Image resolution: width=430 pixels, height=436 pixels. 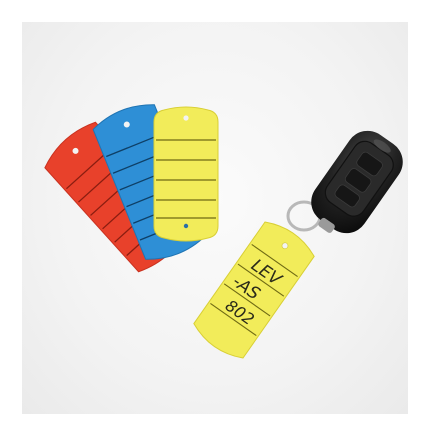 I want to click on attached-yellow-key-tag: LEV -AS 802, so click(x=254, y=290).